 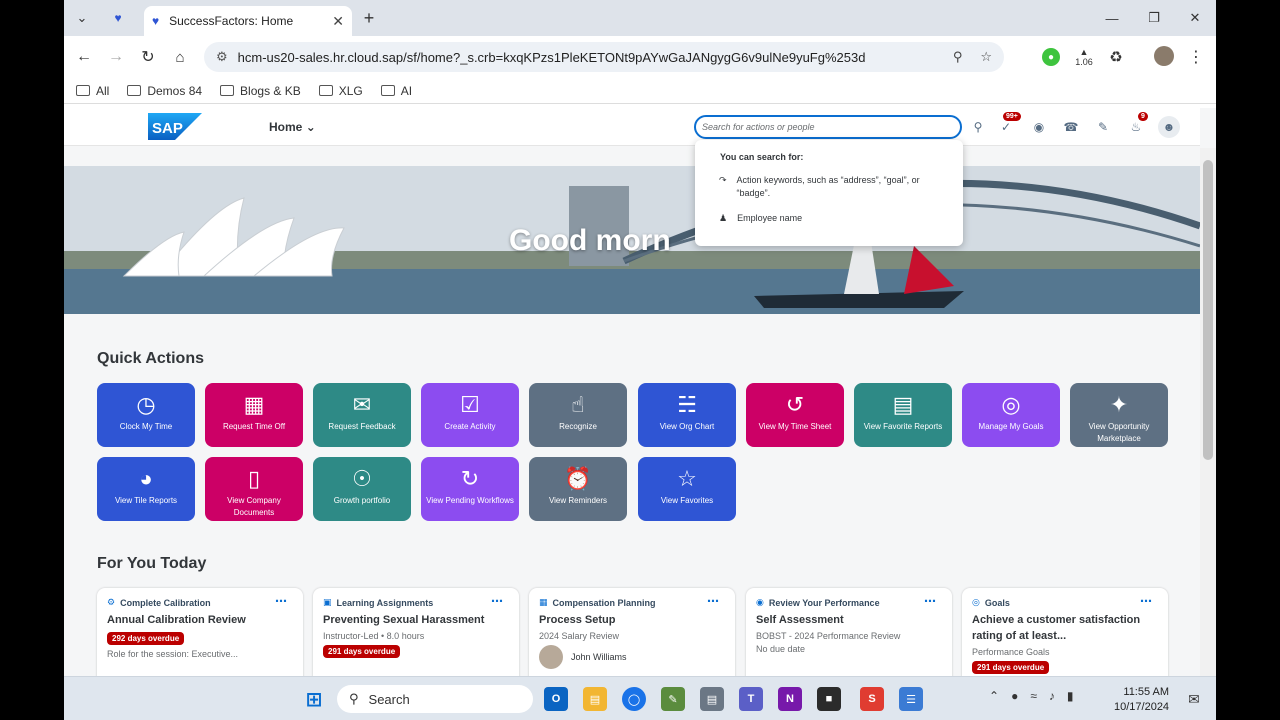 What do you see at coordinates (116, 57) in the screenshot?
I see `forward-icon: →` at bounding box center [116, 57].